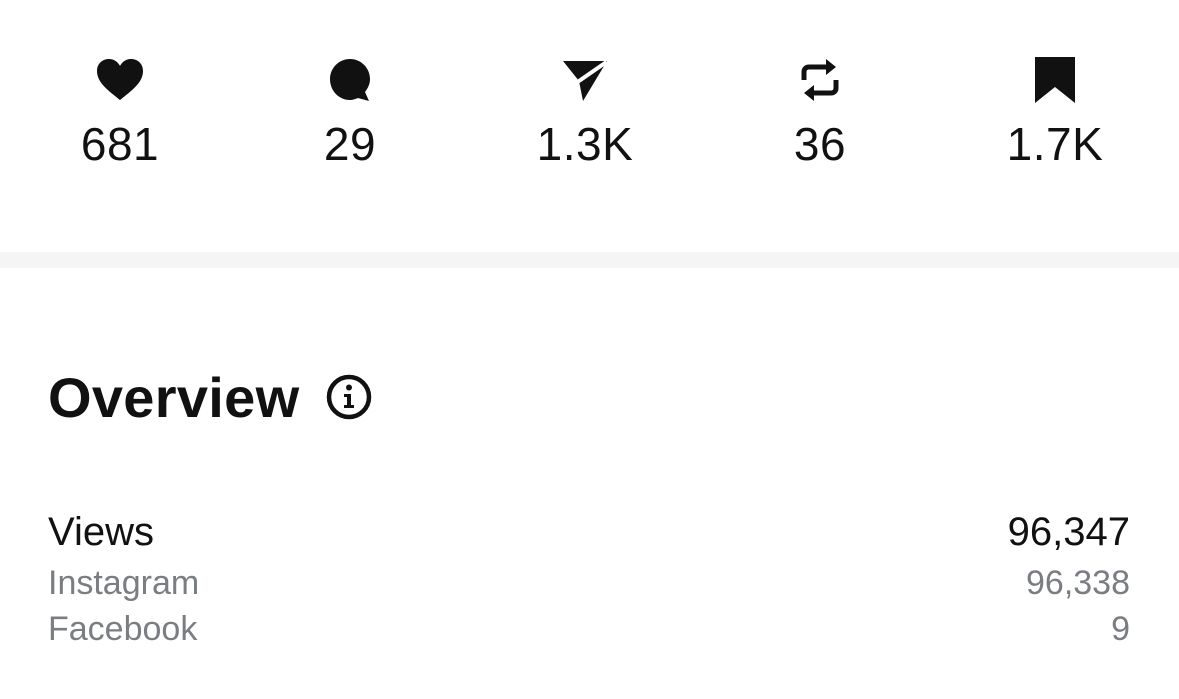  I want to click on info-icon, so click(349, 397).